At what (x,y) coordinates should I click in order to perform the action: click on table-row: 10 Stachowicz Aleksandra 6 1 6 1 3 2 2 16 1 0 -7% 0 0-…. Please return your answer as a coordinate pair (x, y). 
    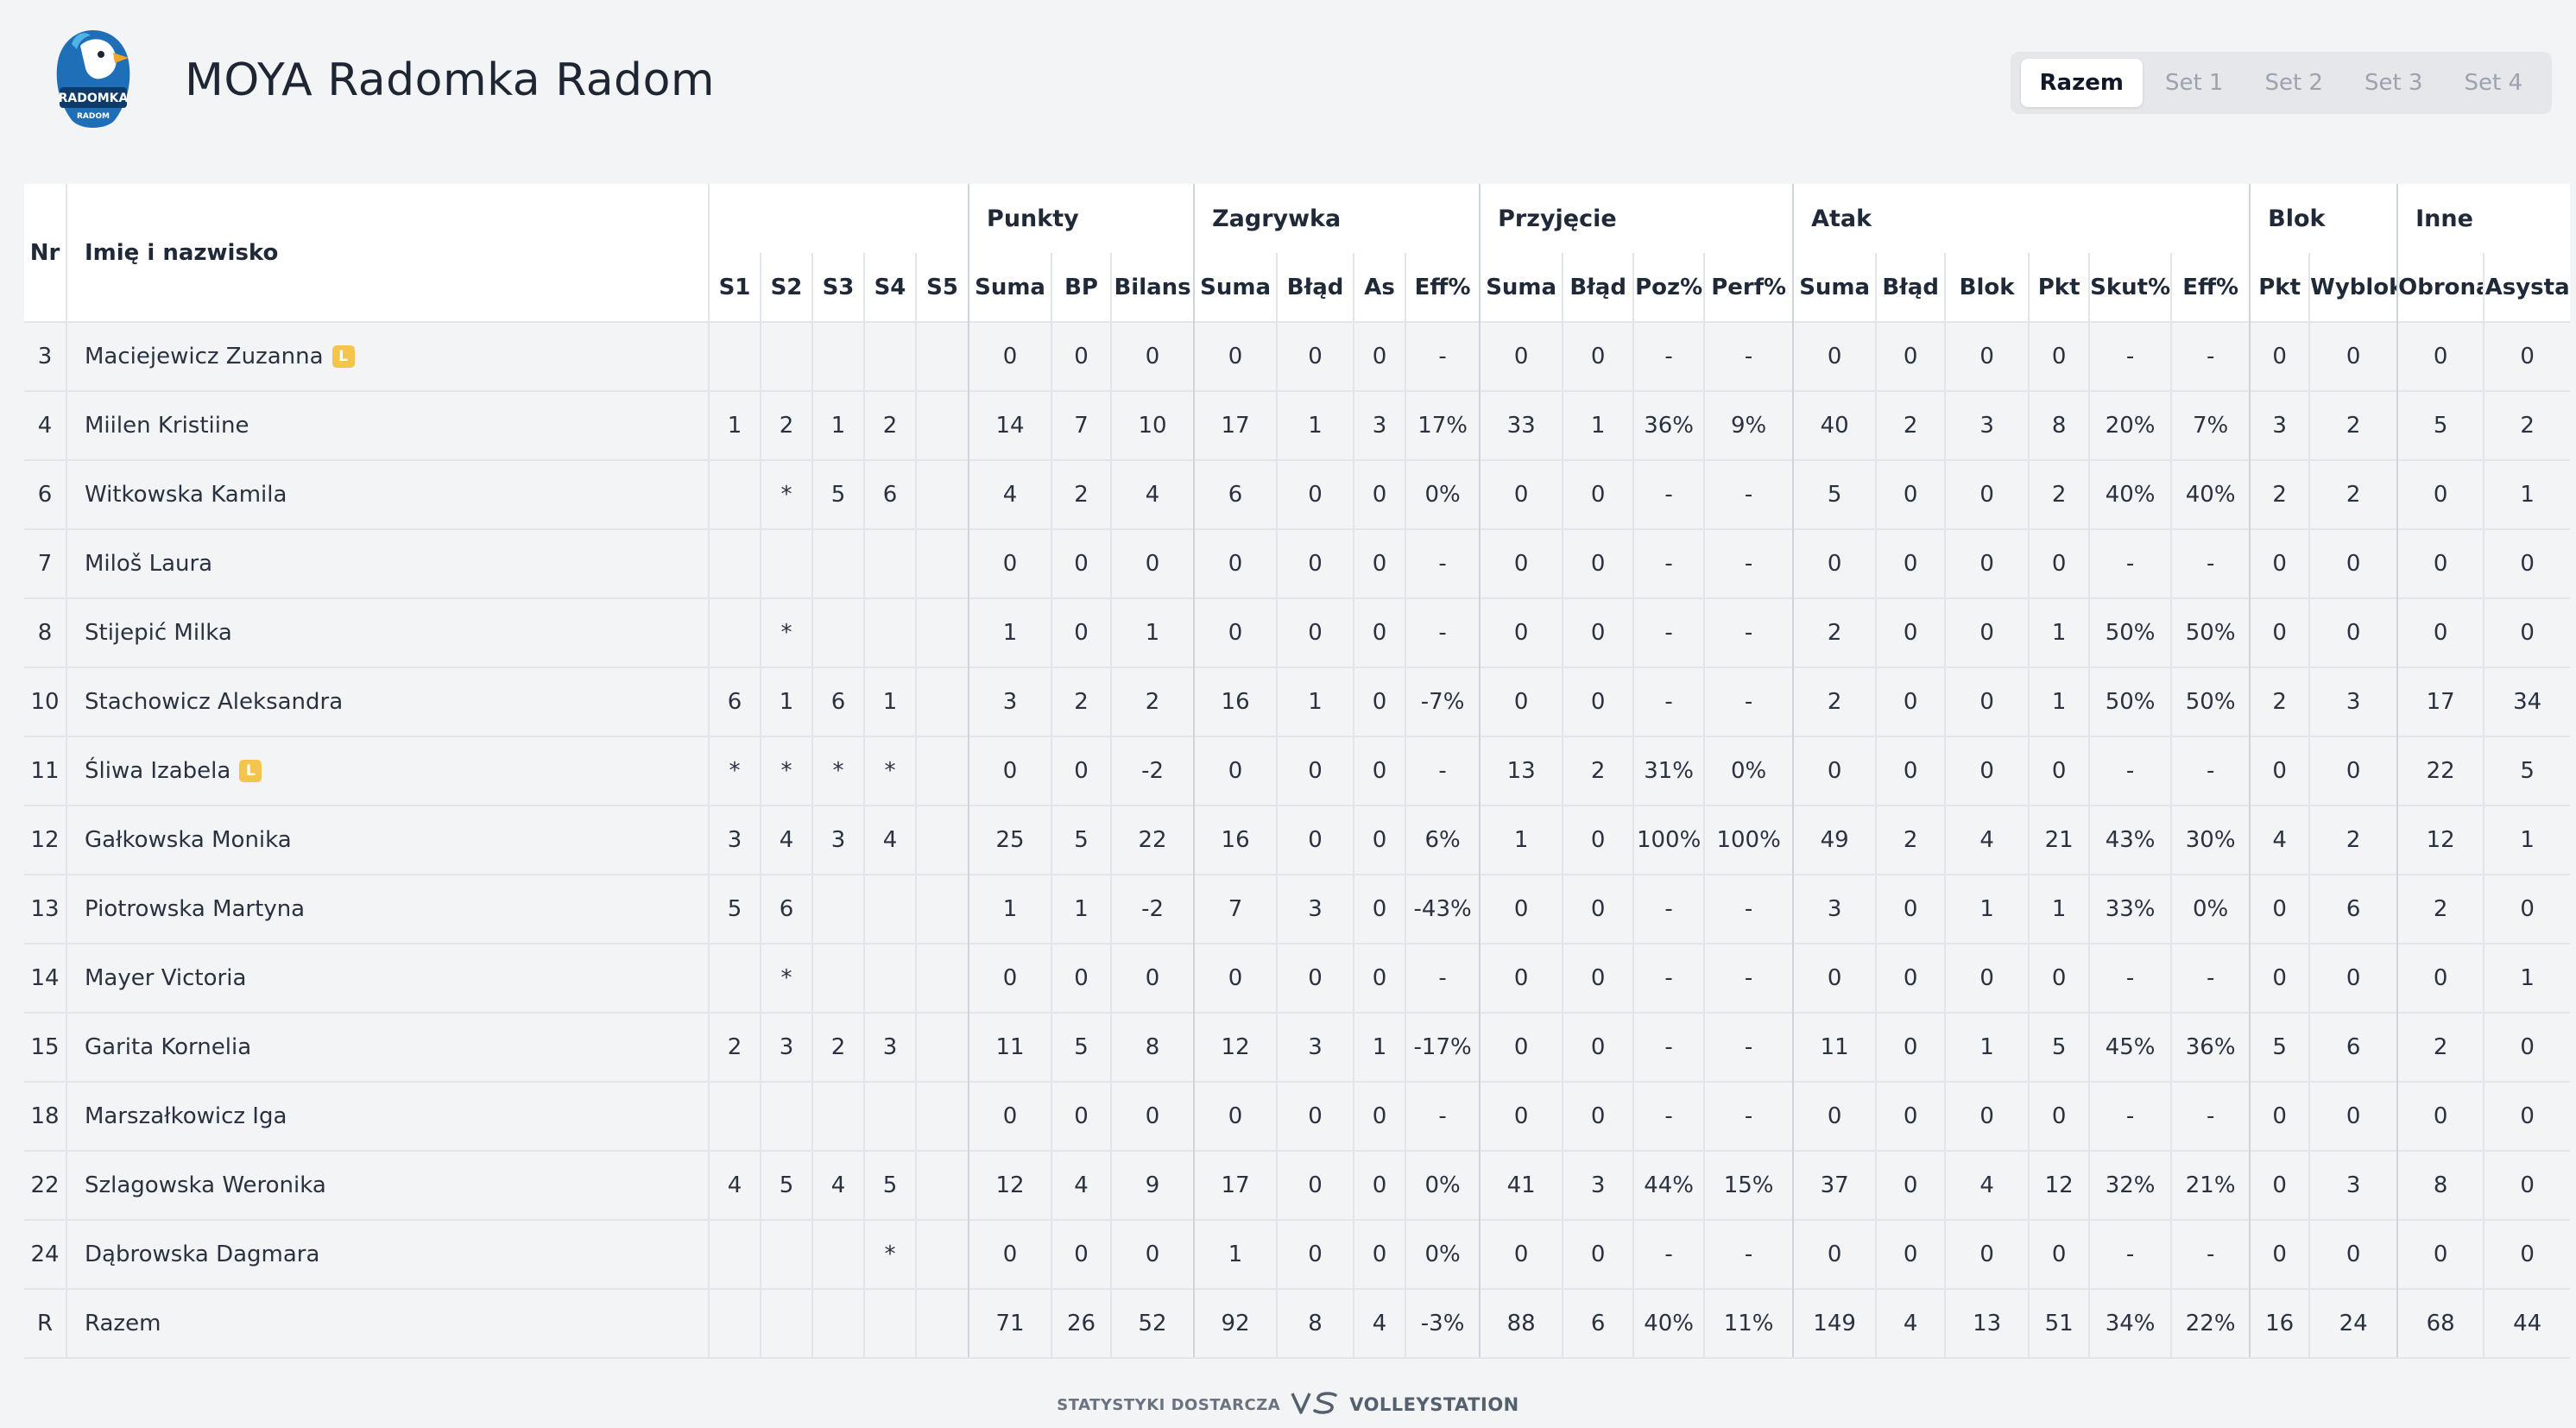
    Looking at the image, I should click on (1297, 701).